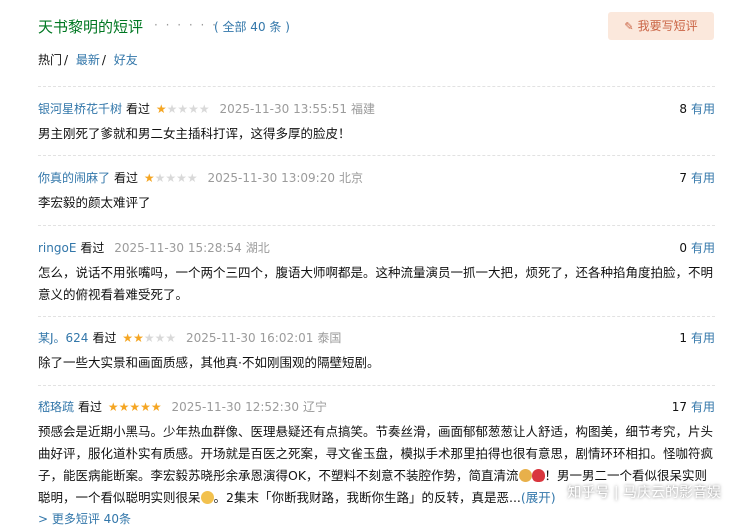 The width and height of the screenshot is (735, 527). What do you see at coordinates (74, 178) in the screenshot?
I see `comment-user: 你真的闹麻了` at bounding box center [74, 178].